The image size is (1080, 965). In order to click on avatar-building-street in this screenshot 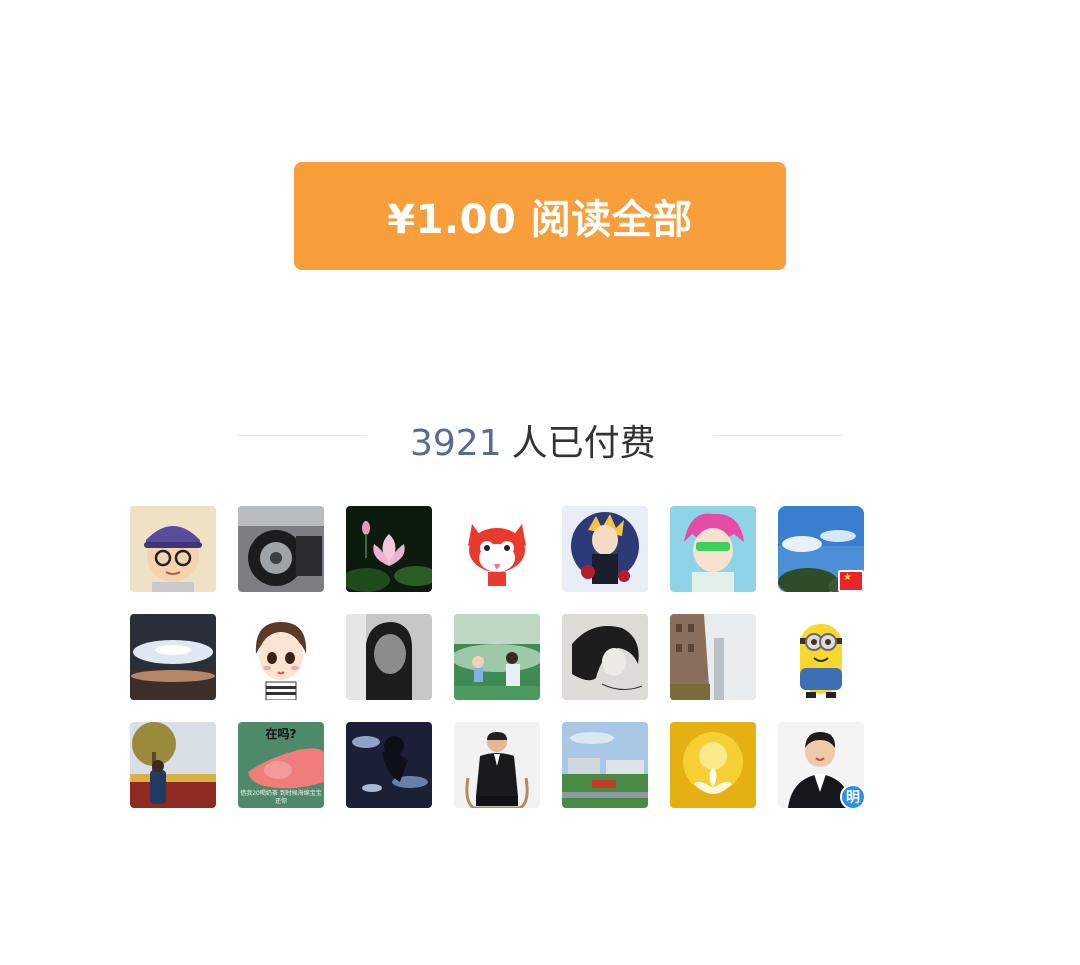, I will do `click(713, 657)`.